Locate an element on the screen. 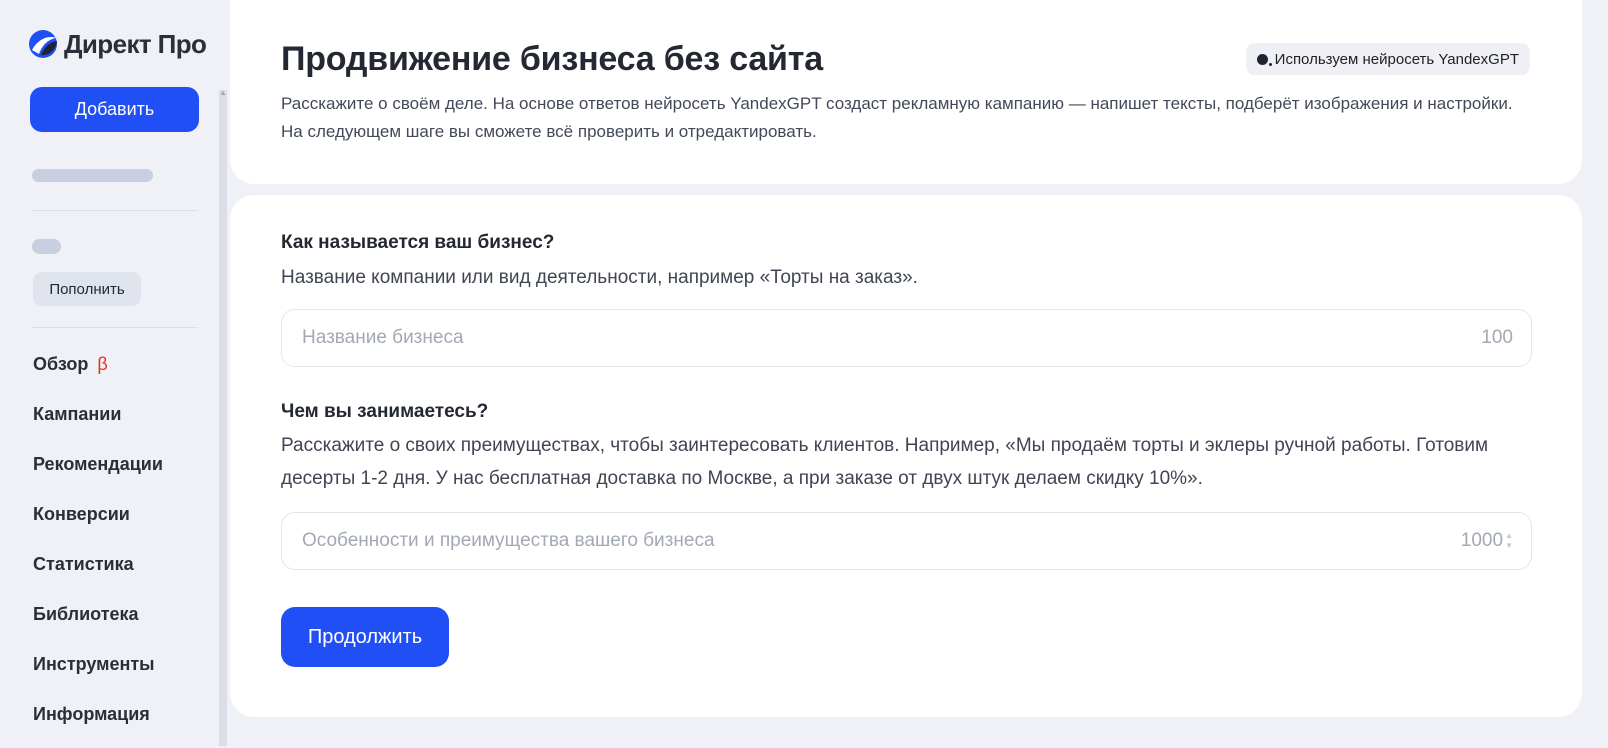  sidebar-item-tools: Инструменты is located at coordinates (98, 673).